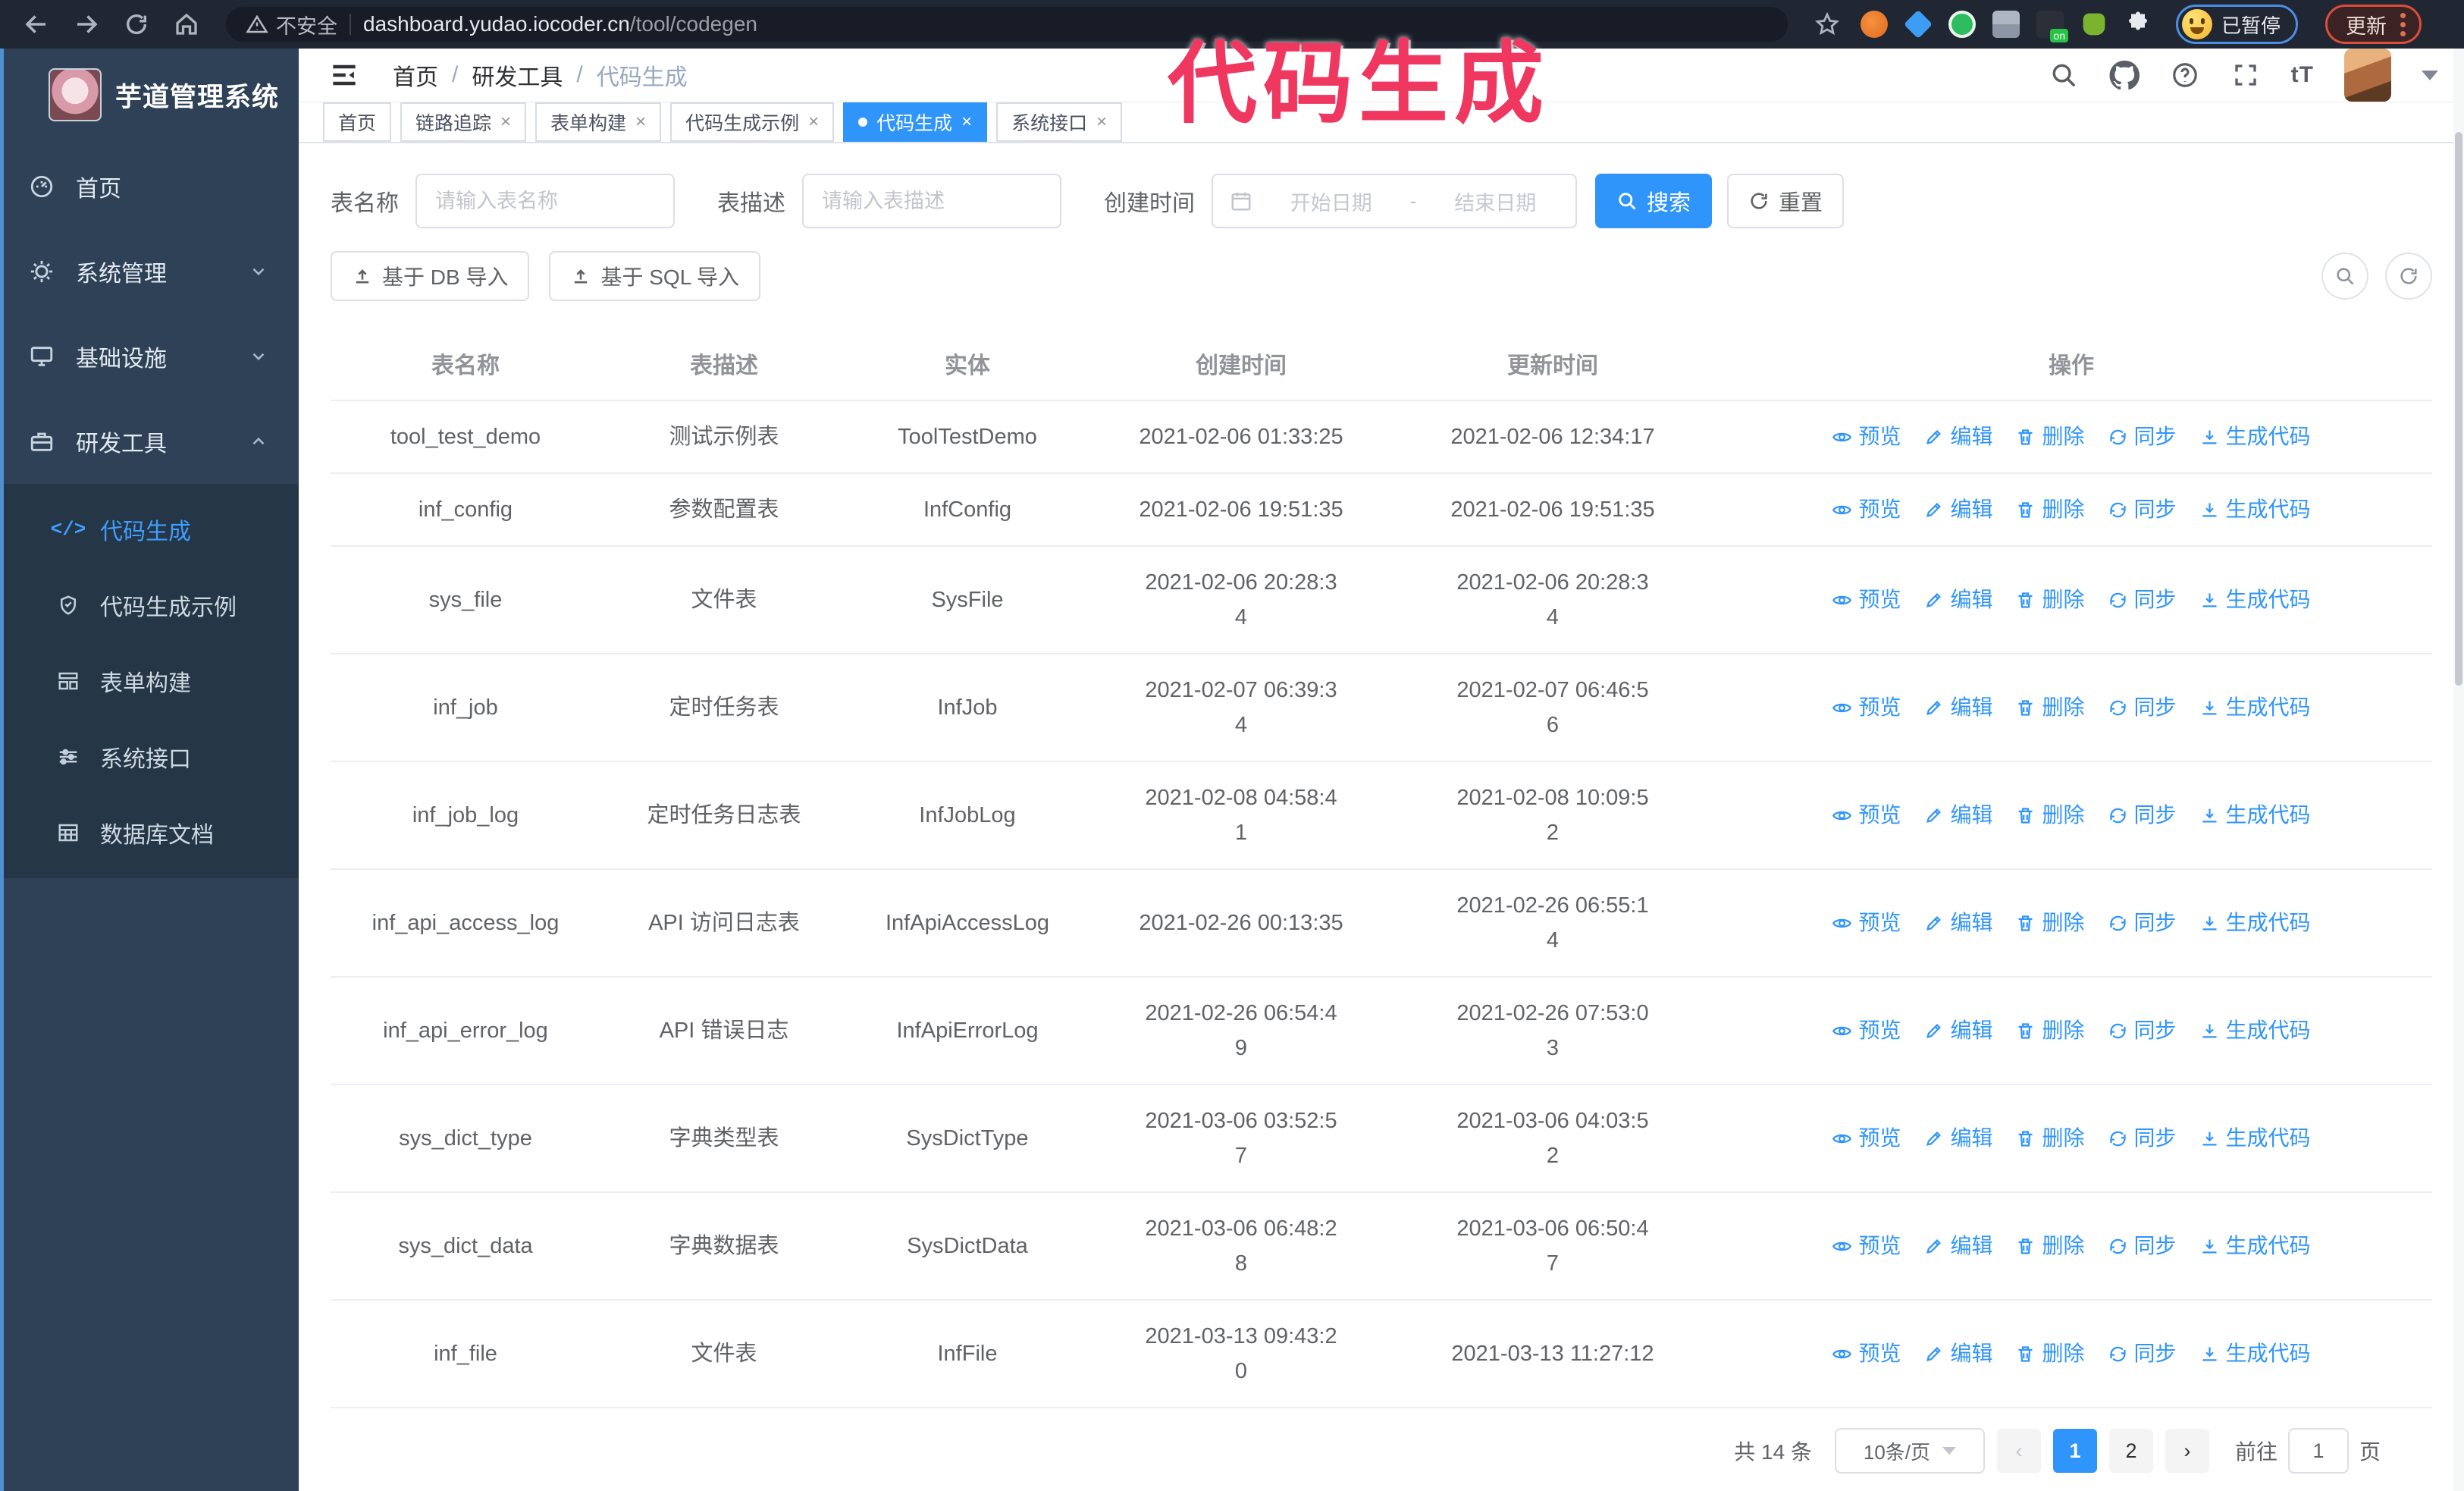  Describe the element at coordinates (150, 833) in the screenshot. I see `sidebar-item-db-doc: 数据库文档` at that location.